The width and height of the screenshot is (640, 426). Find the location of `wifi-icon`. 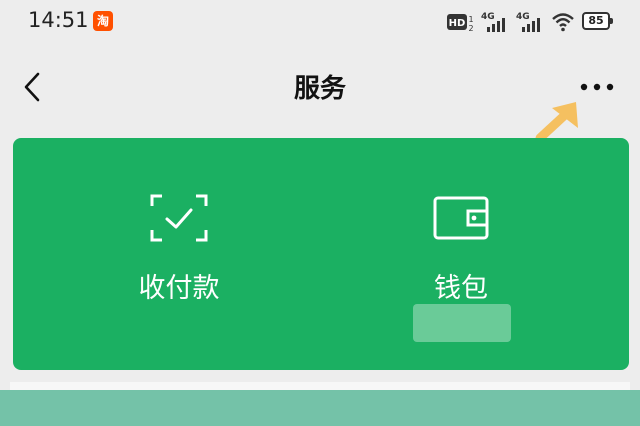

wifi-icon is located at coordinates (563, 22).